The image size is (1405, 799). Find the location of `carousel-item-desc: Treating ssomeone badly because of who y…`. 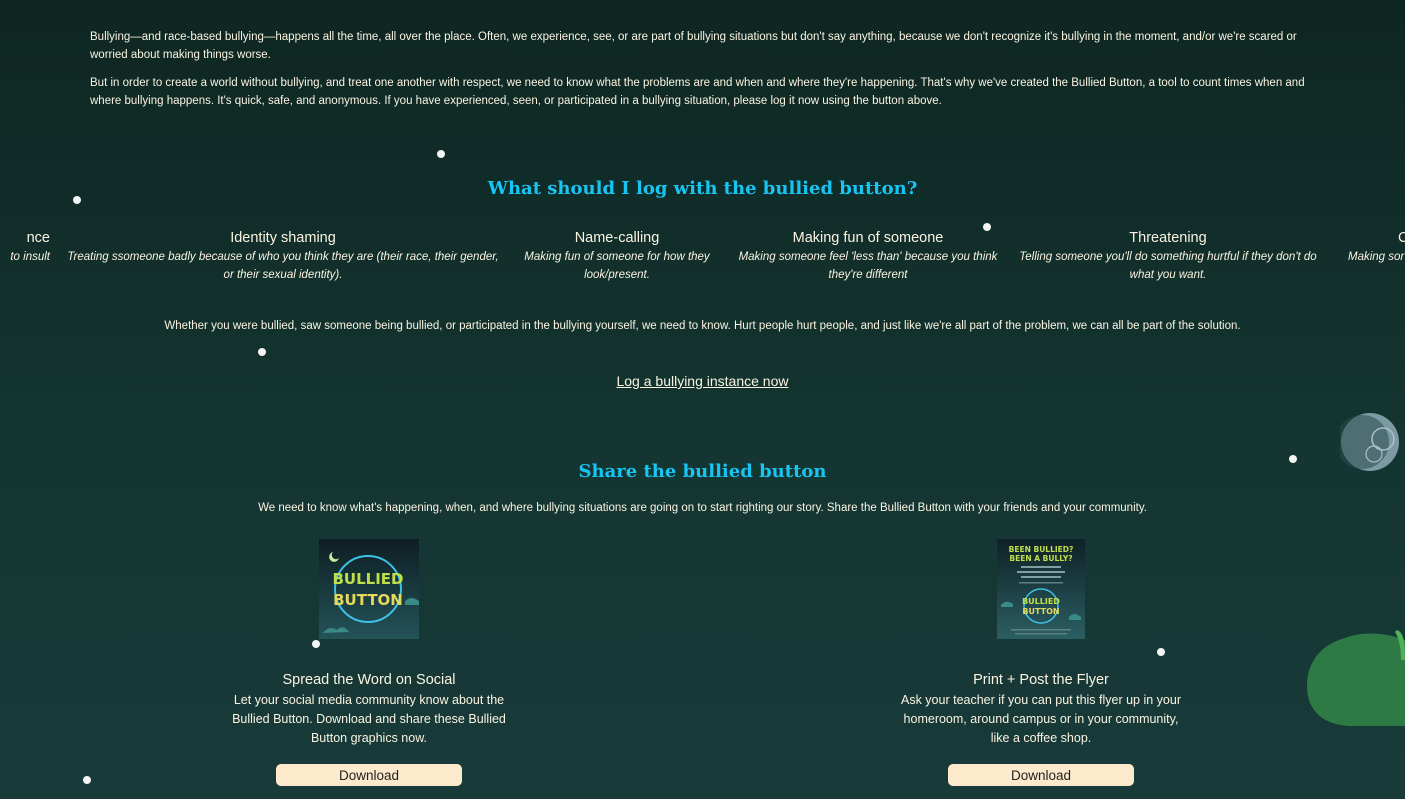

carousel-item-desc: Treating ssomeone badly because of who y… is located at coordinates (283, 266).